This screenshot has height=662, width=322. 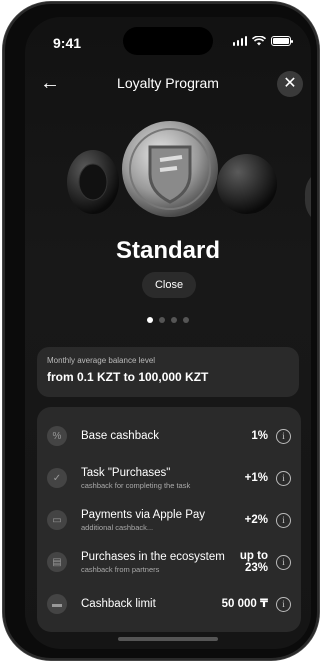 I want to click on cashback-value: up to 23%, so click(x=253, y=562).